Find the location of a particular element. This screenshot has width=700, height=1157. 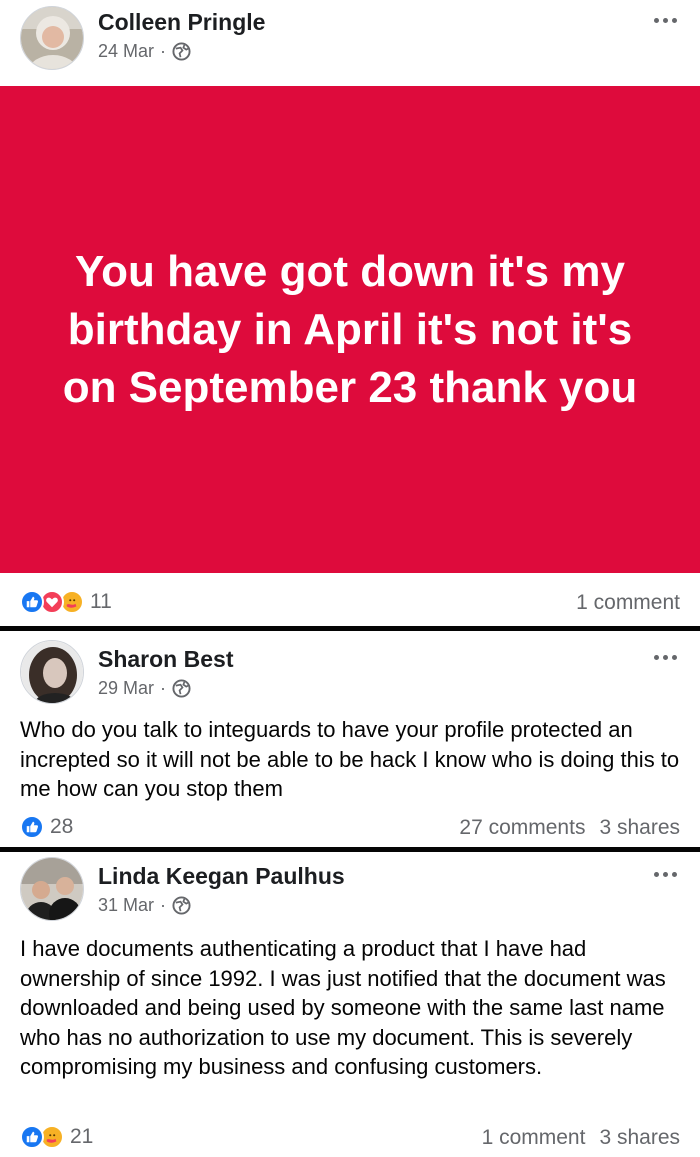

comments-link: 27 comments is located at coordinates (522, 827).